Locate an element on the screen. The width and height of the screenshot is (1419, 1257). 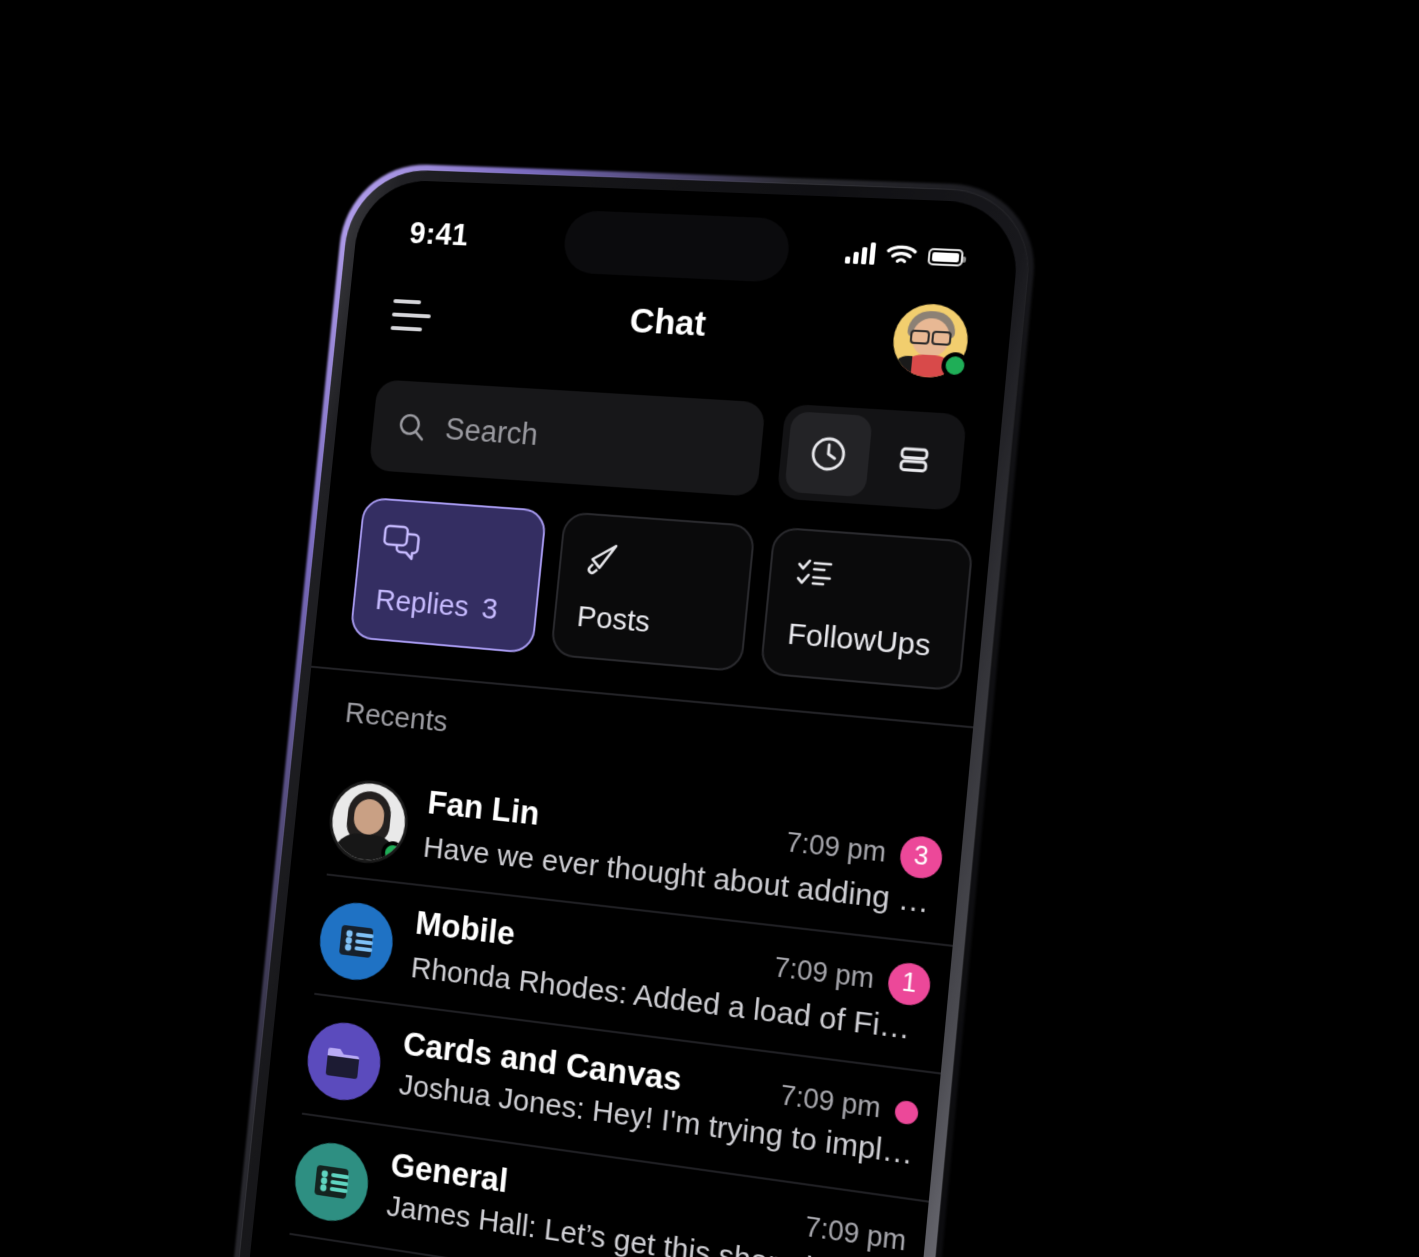
contact-avatar is located at coordinates (368, 822).